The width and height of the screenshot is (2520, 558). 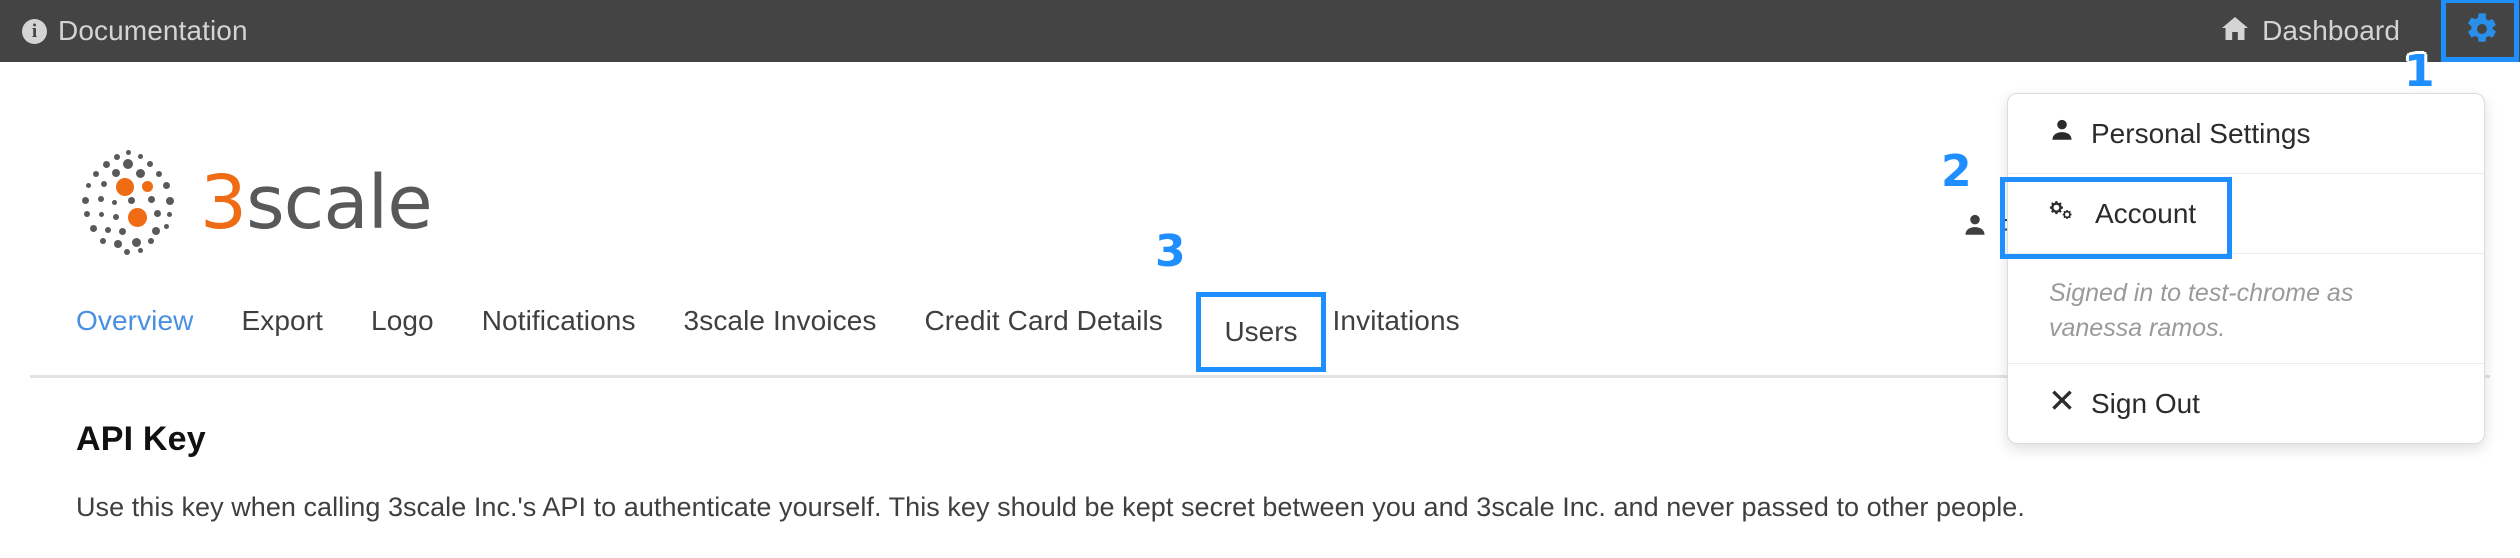 I want to click on brand-name-scale: scale, so click(x=339, y=203).